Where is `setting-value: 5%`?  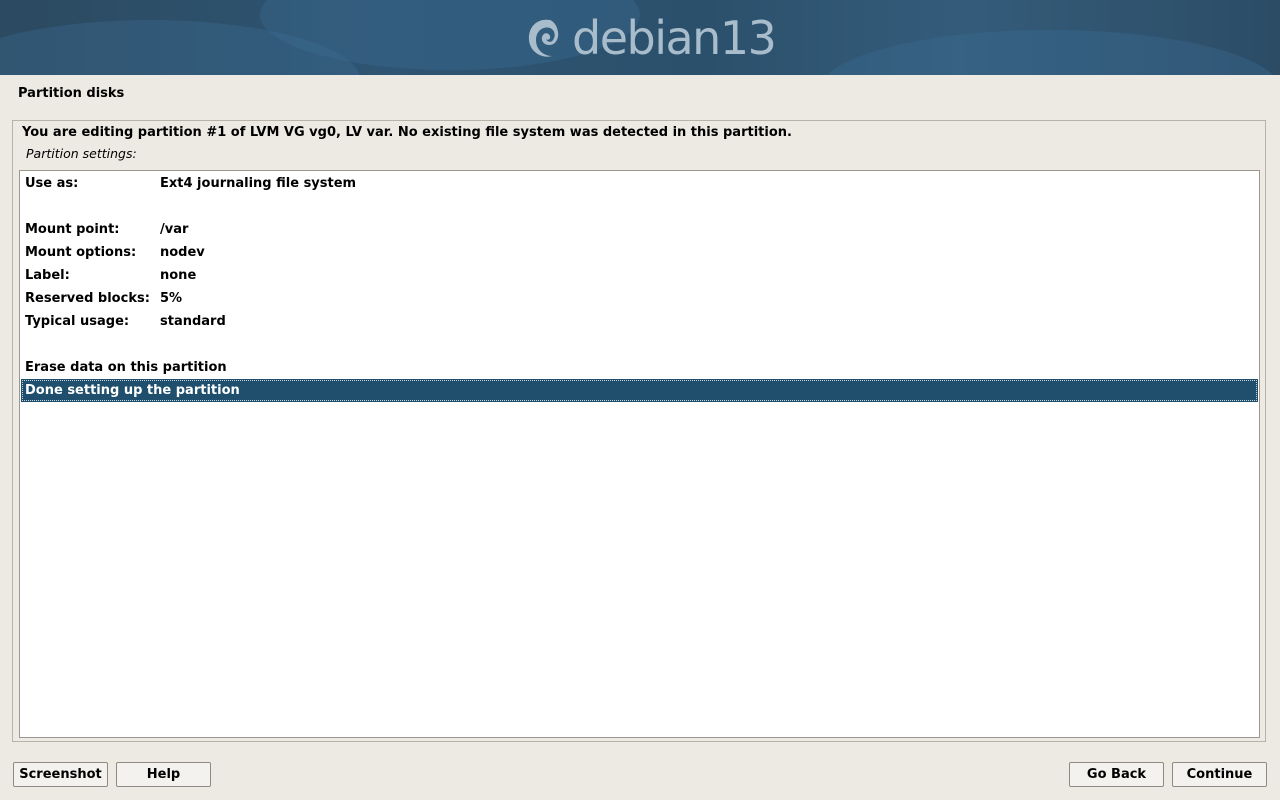
setting-value: 5% is located at coordinates (171, 298).